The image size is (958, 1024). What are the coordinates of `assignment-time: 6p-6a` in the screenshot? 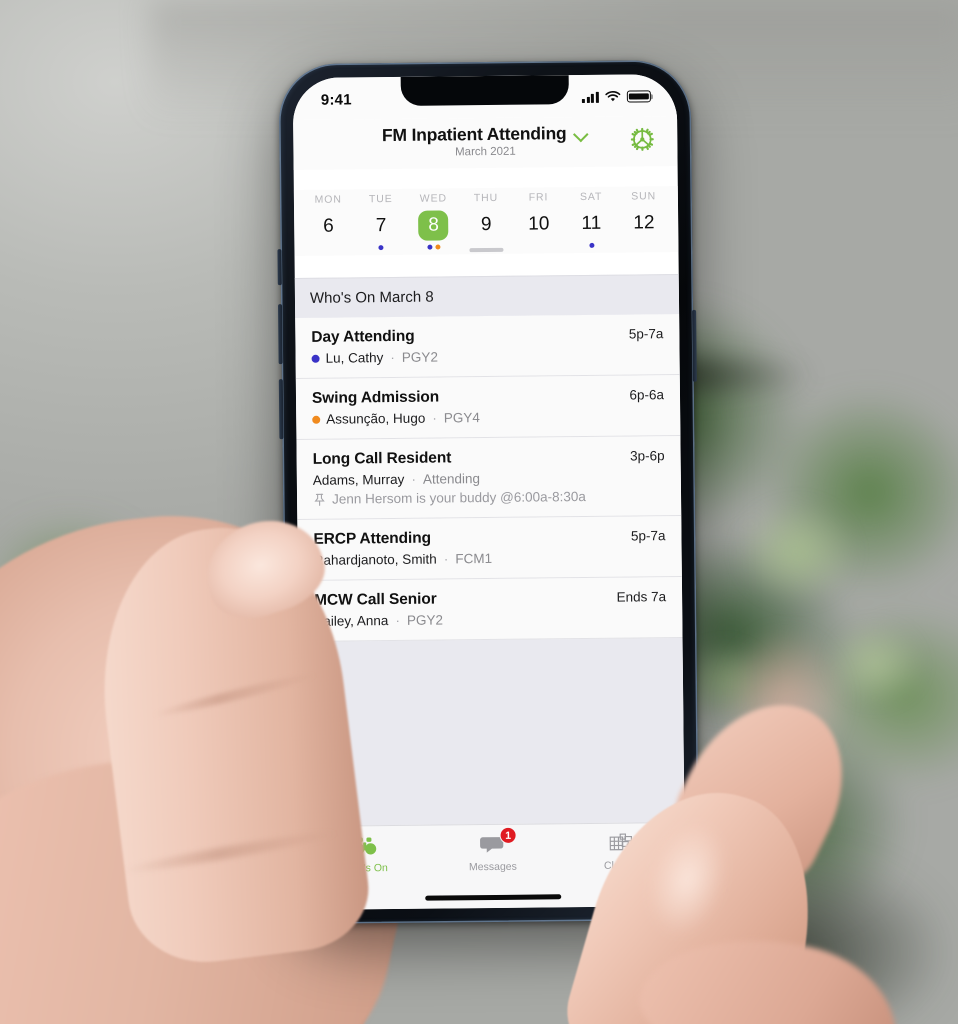 It's located at (647, 395).